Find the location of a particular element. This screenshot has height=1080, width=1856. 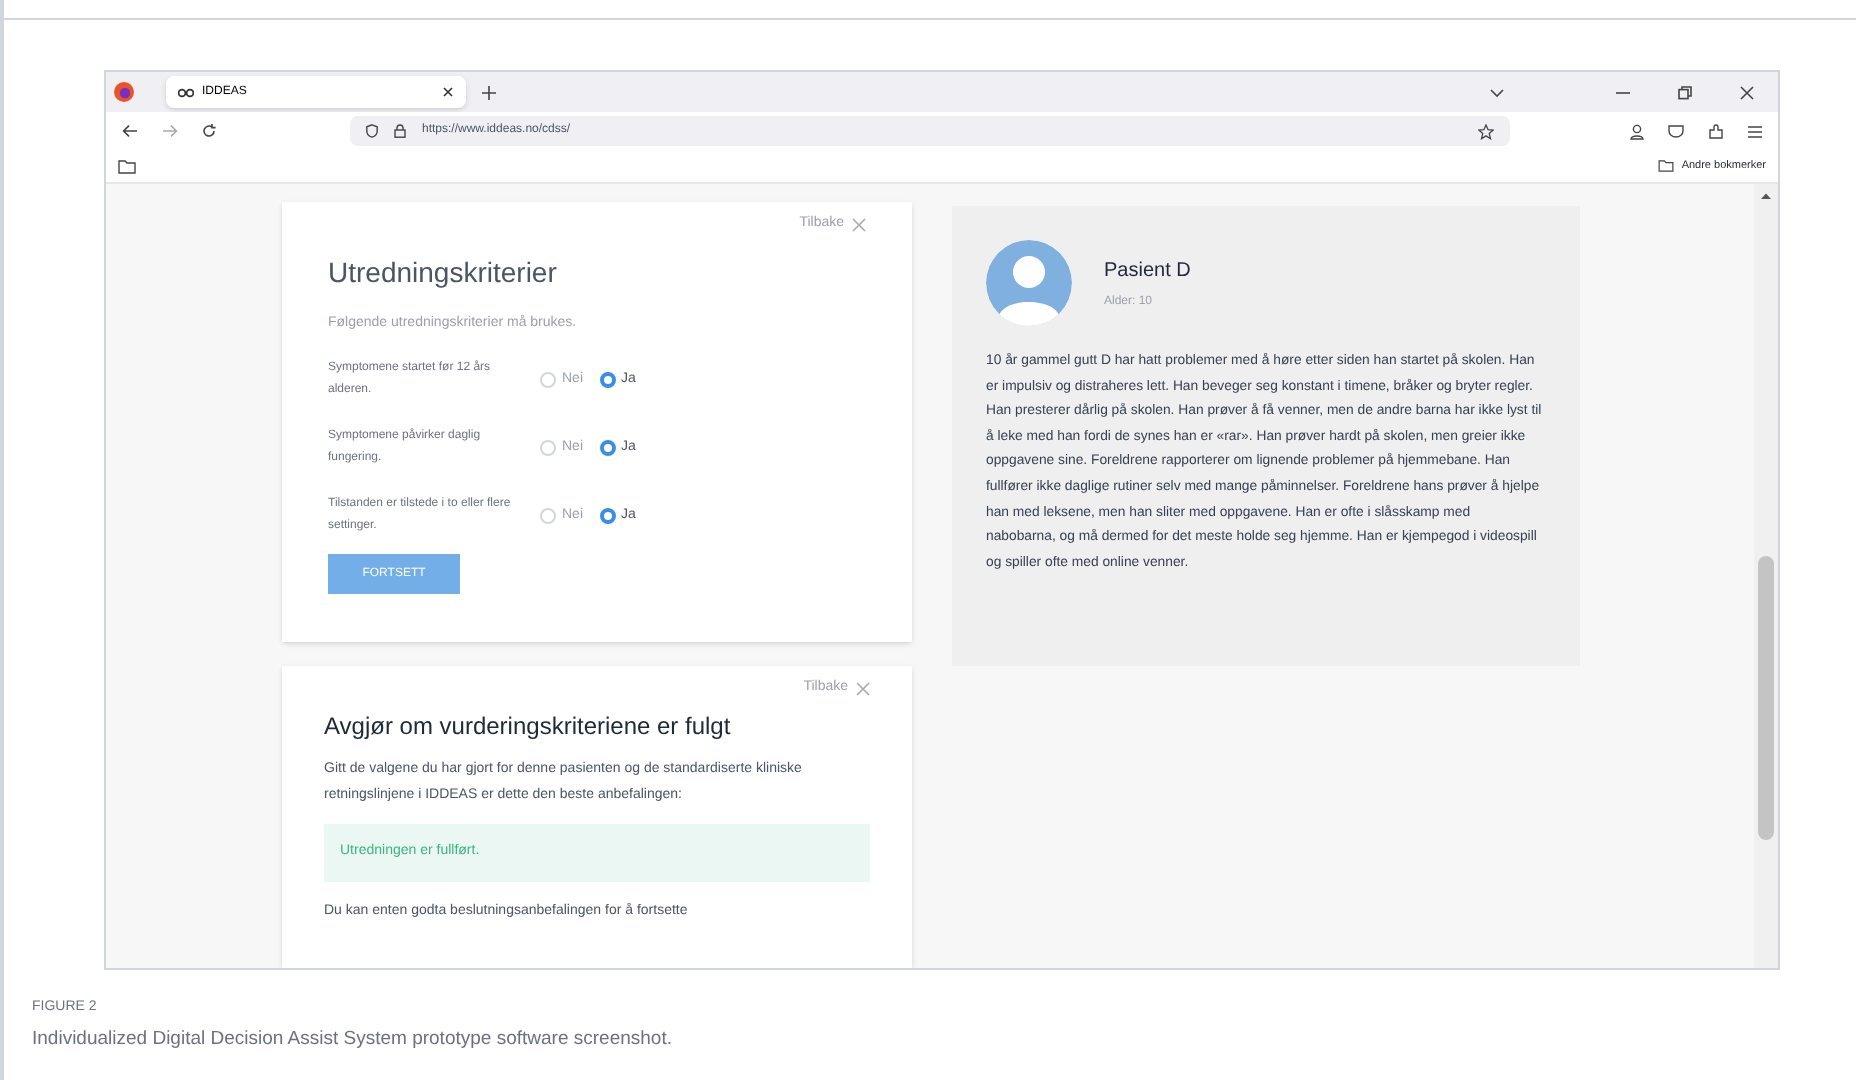

figure-caption: Individualized Digital Decision Assist System prototype software screenshot. is located at coordinates (353, 1039).